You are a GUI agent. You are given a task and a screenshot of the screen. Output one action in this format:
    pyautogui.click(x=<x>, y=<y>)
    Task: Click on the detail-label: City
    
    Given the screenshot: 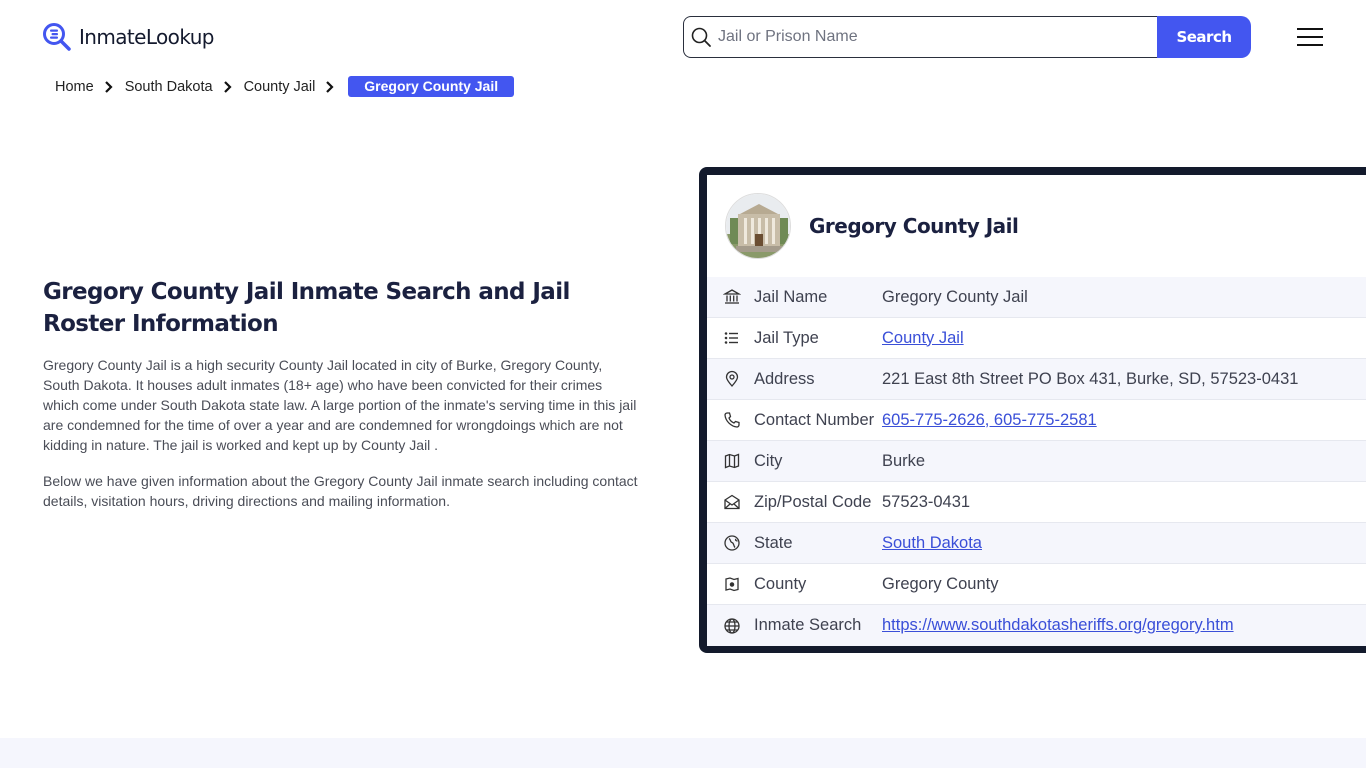 What is the action you would take?
    pyautogui.click(x=768, y=460)
    